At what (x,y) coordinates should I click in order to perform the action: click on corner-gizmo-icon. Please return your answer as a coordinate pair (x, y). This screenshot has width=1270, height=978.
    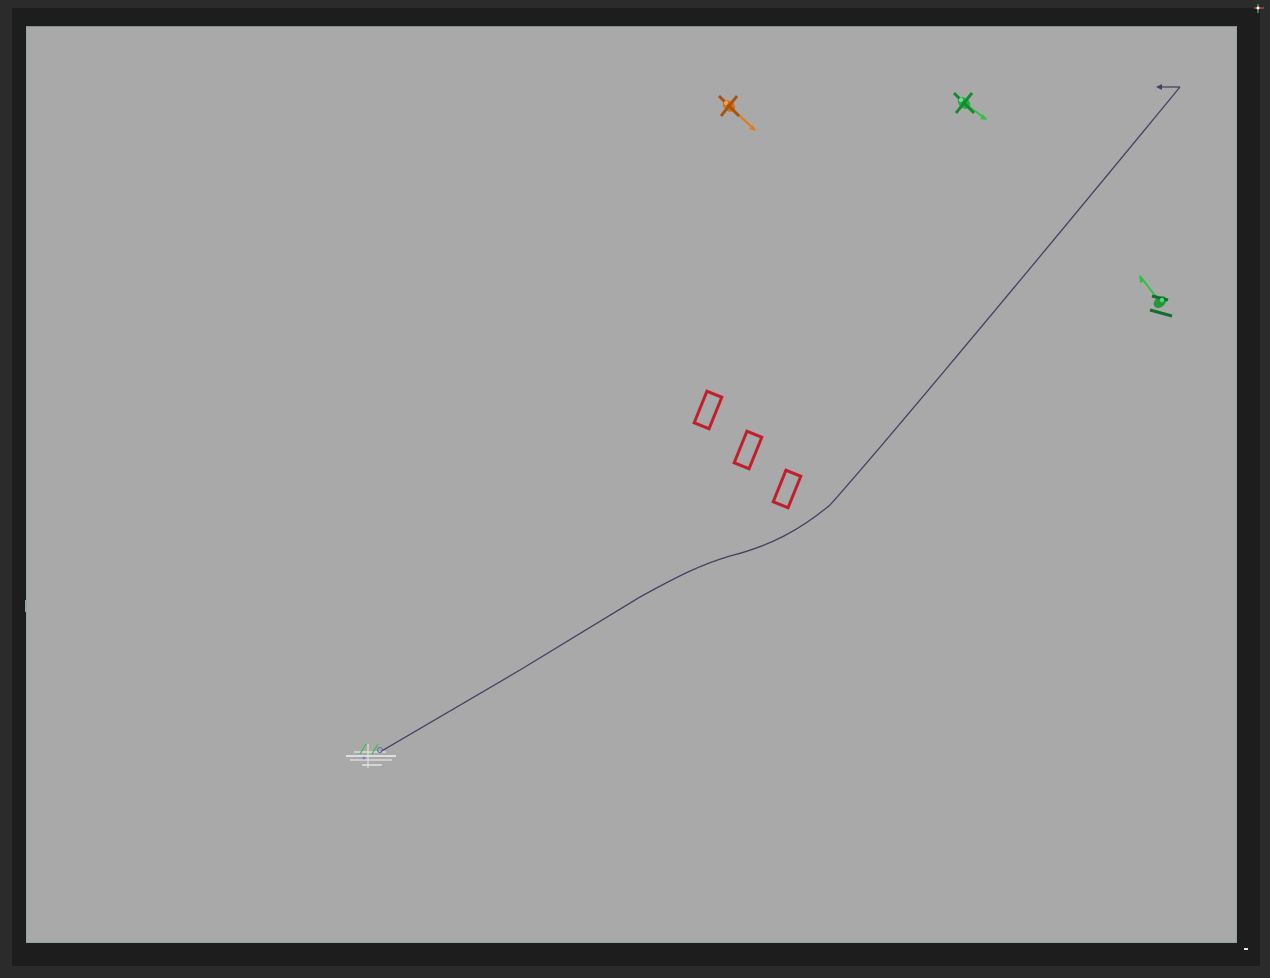
    Looking at the image, I should click on (1259, 8).